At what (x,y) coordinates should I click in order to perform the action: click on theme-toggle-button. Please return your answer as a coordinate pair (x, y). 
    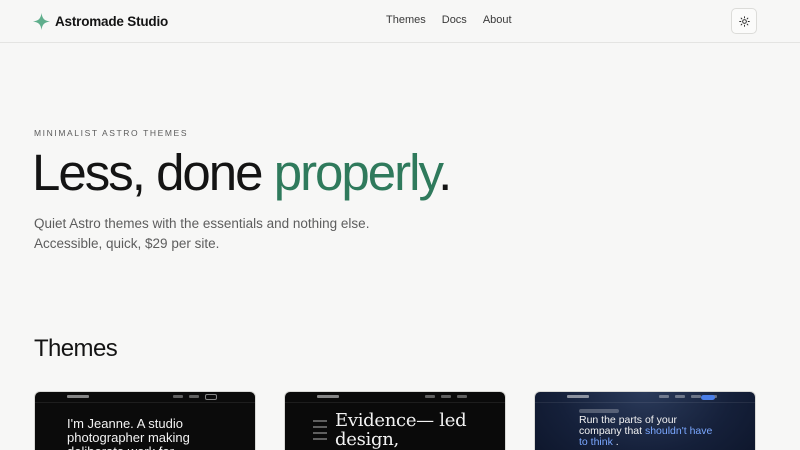
    Looking at the image, I should click on (744, 21).